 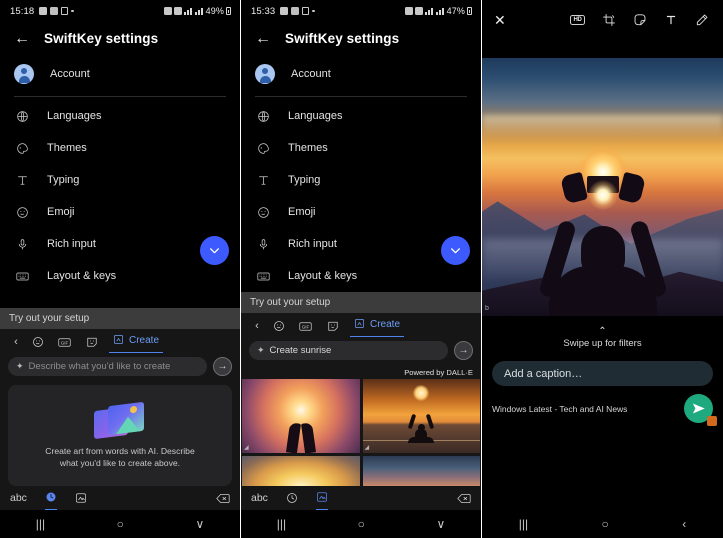 What do you see at coordinates (263, 212) in the screenshot?
I see `smiley-icon` at bounding box center [263, 212].